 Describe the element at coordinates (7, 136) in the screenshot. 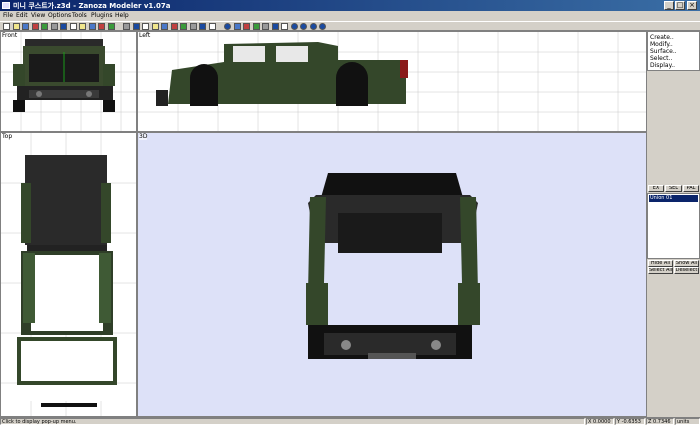

I see `viewport-label-top: Top` at that location.